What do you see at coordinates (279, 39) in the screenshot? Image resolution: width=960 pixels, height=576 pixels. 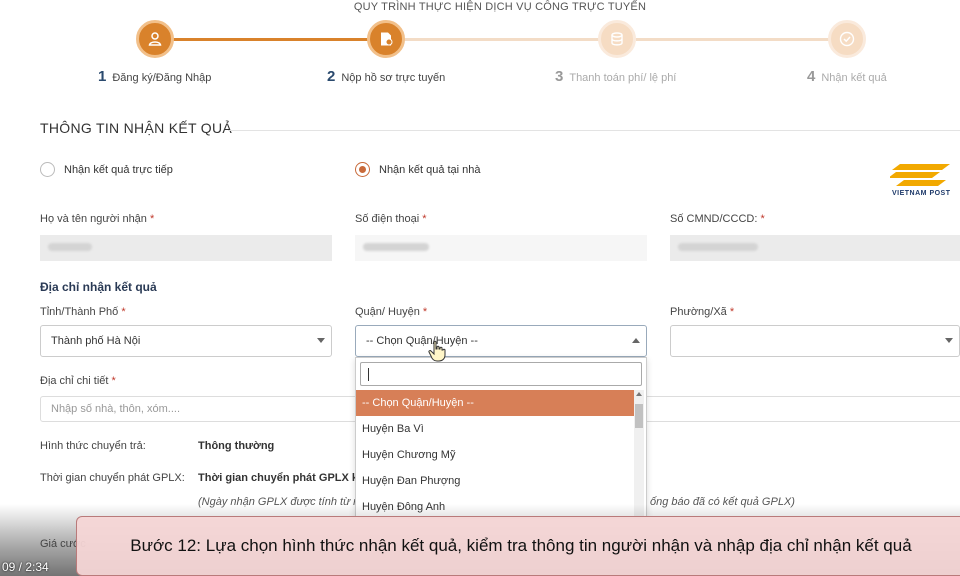 I see `step-line-done` at bounding box center [279, 39].